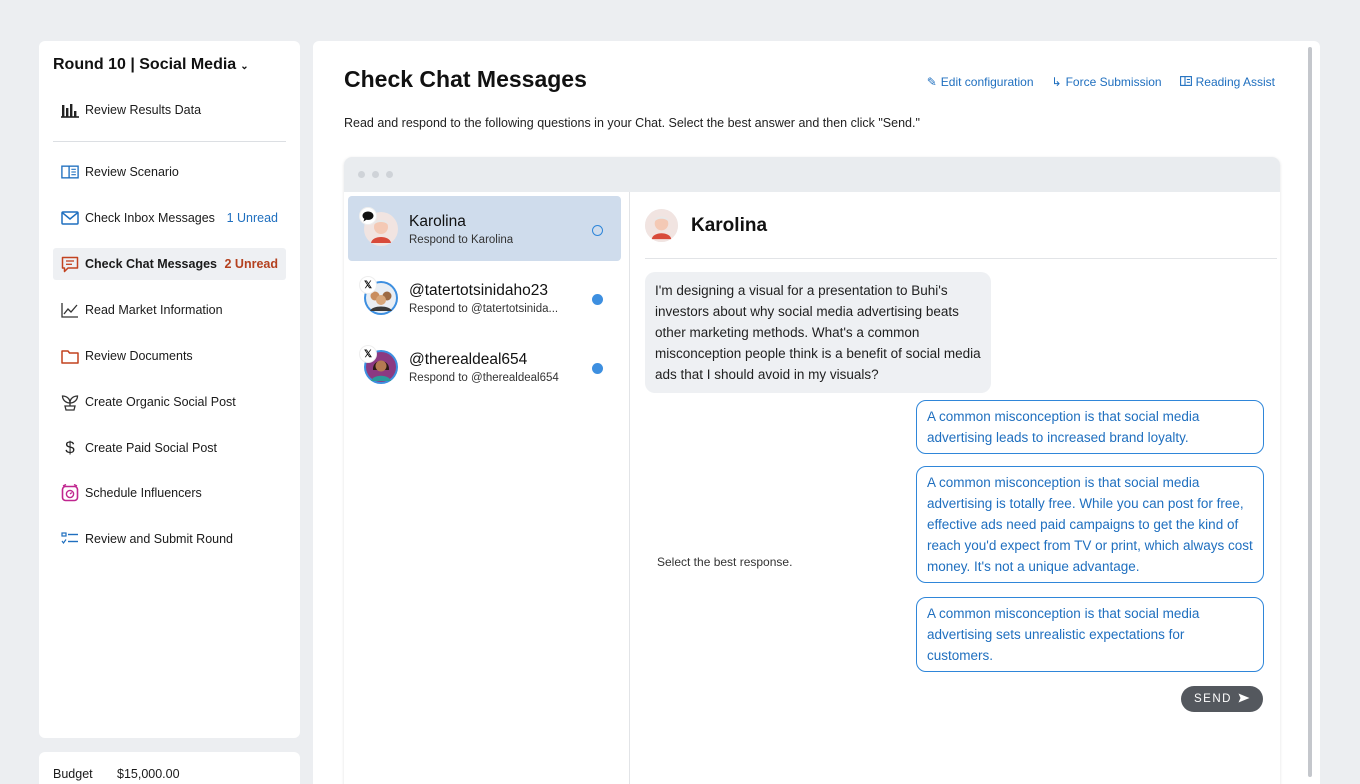  I want to click on sidebar-item-review-submit: Review and Submit Round, so click(169, 539).